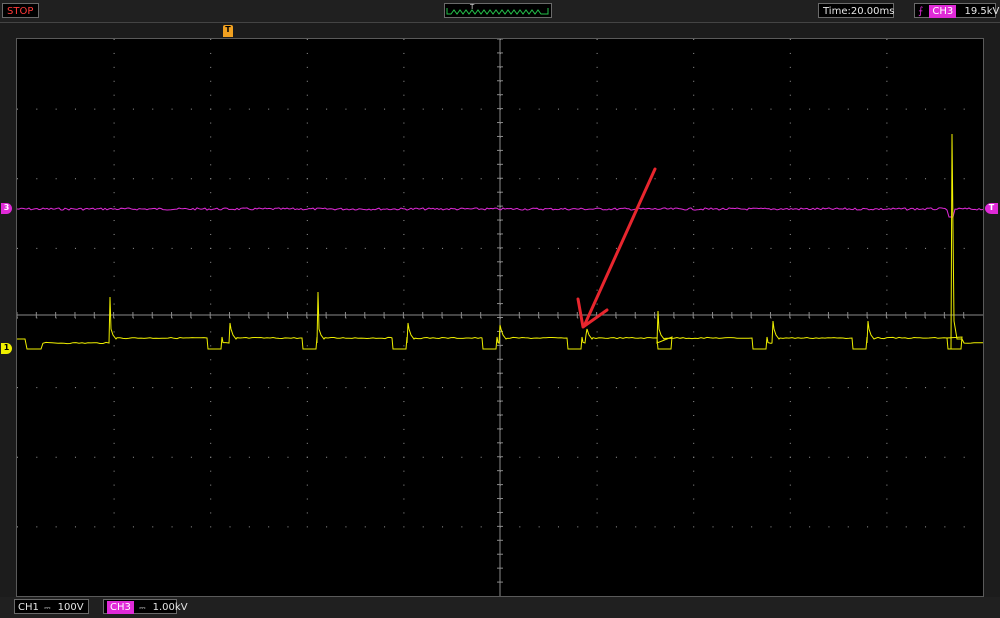 Image resolution: width=1000 pixels, height=618 pixels. I want to click on status-bar: STOP T Time:20.00ms ⨍ CH3 19.5kV, so click(500, 11).